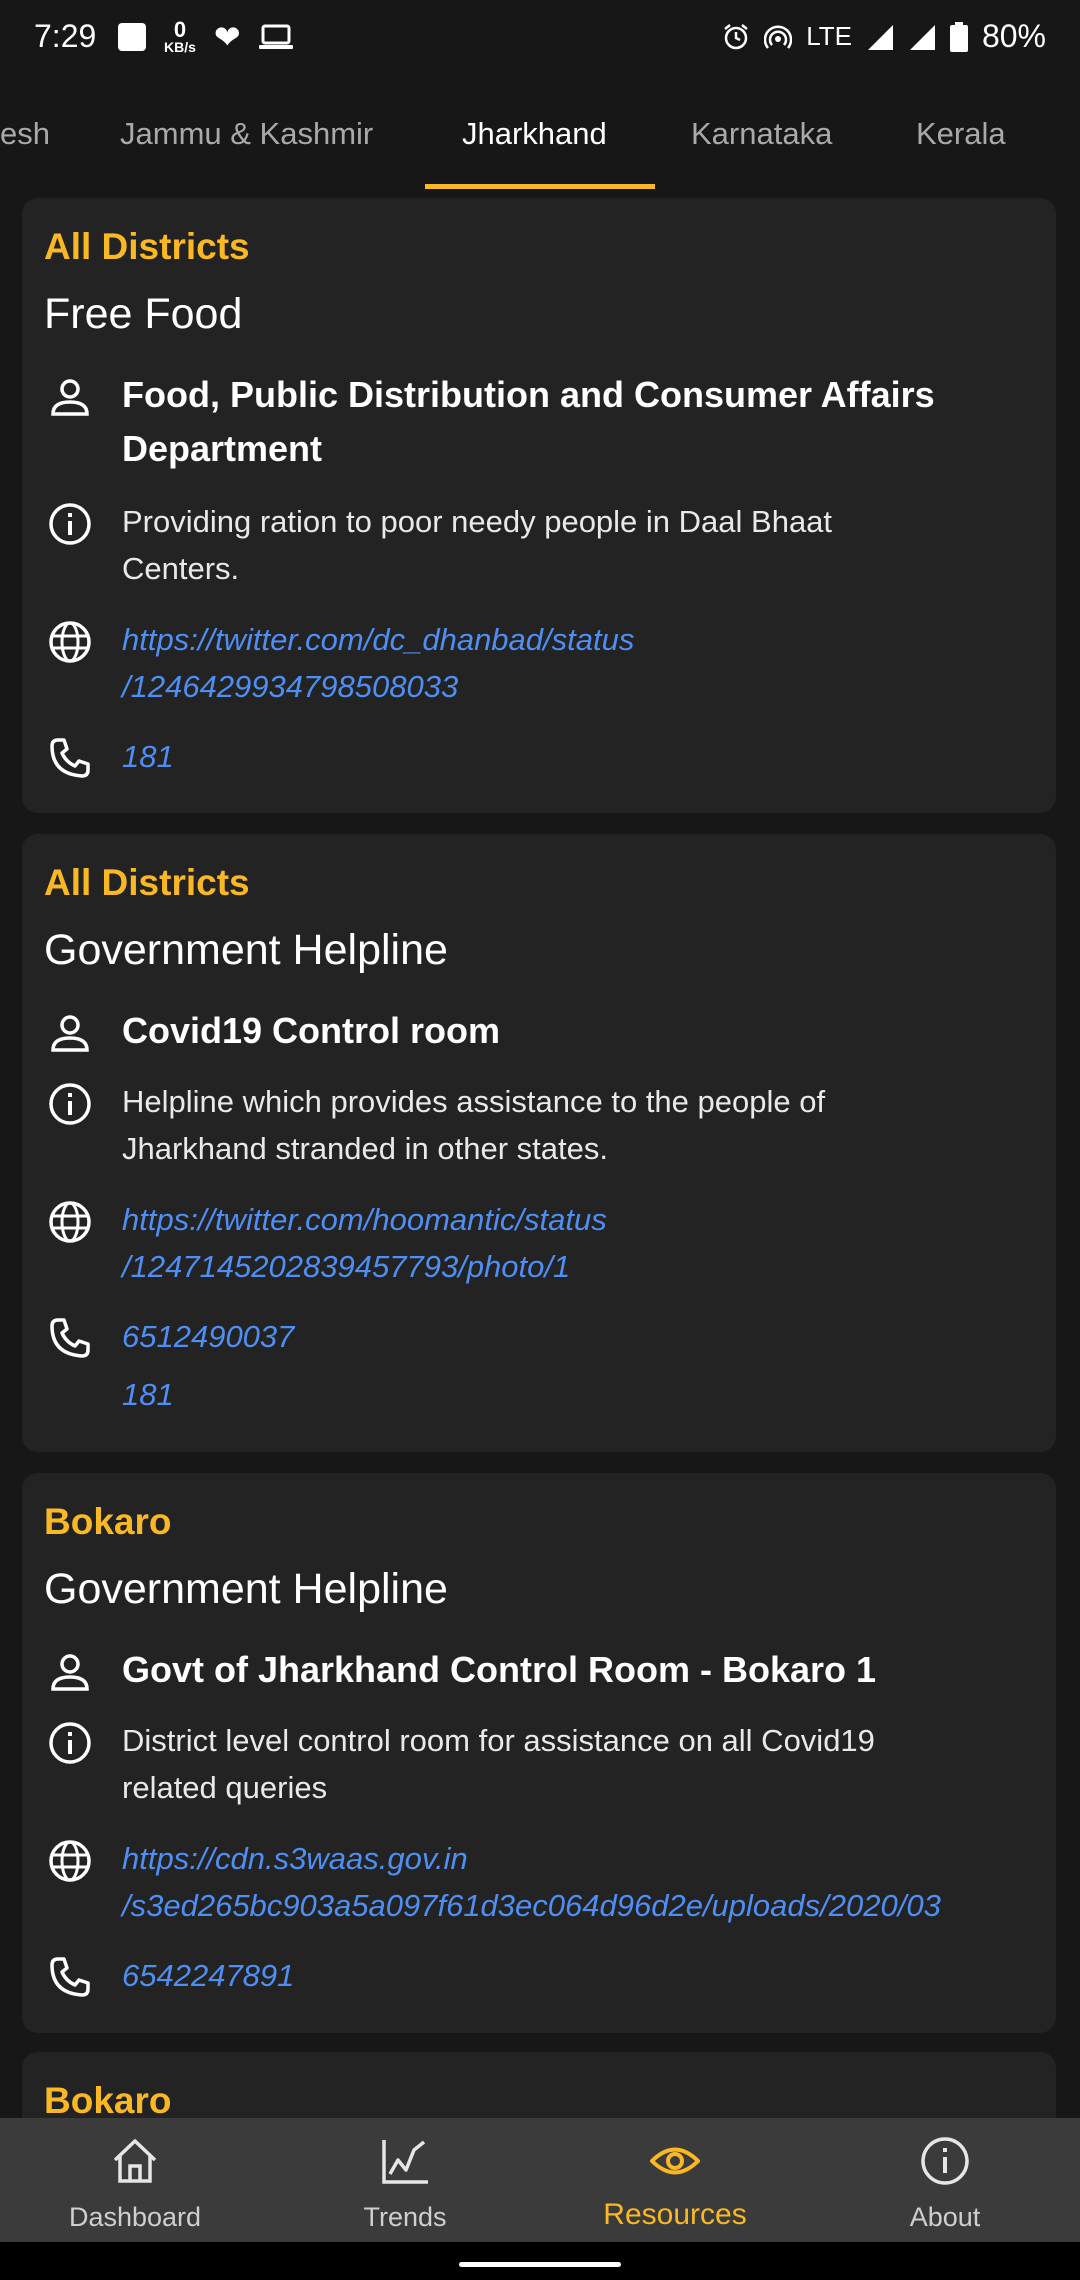 Image resolution: width=1080 pixels, height=2280 pixels. I want to click on hotspot-icon, so click(778, 36).